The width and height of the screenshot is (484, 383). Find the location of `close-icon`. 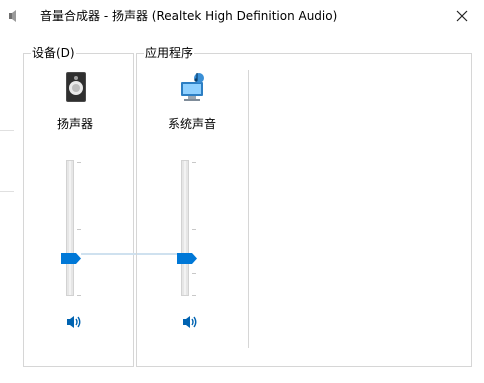

close-icon is located at coordinates (462, 16).